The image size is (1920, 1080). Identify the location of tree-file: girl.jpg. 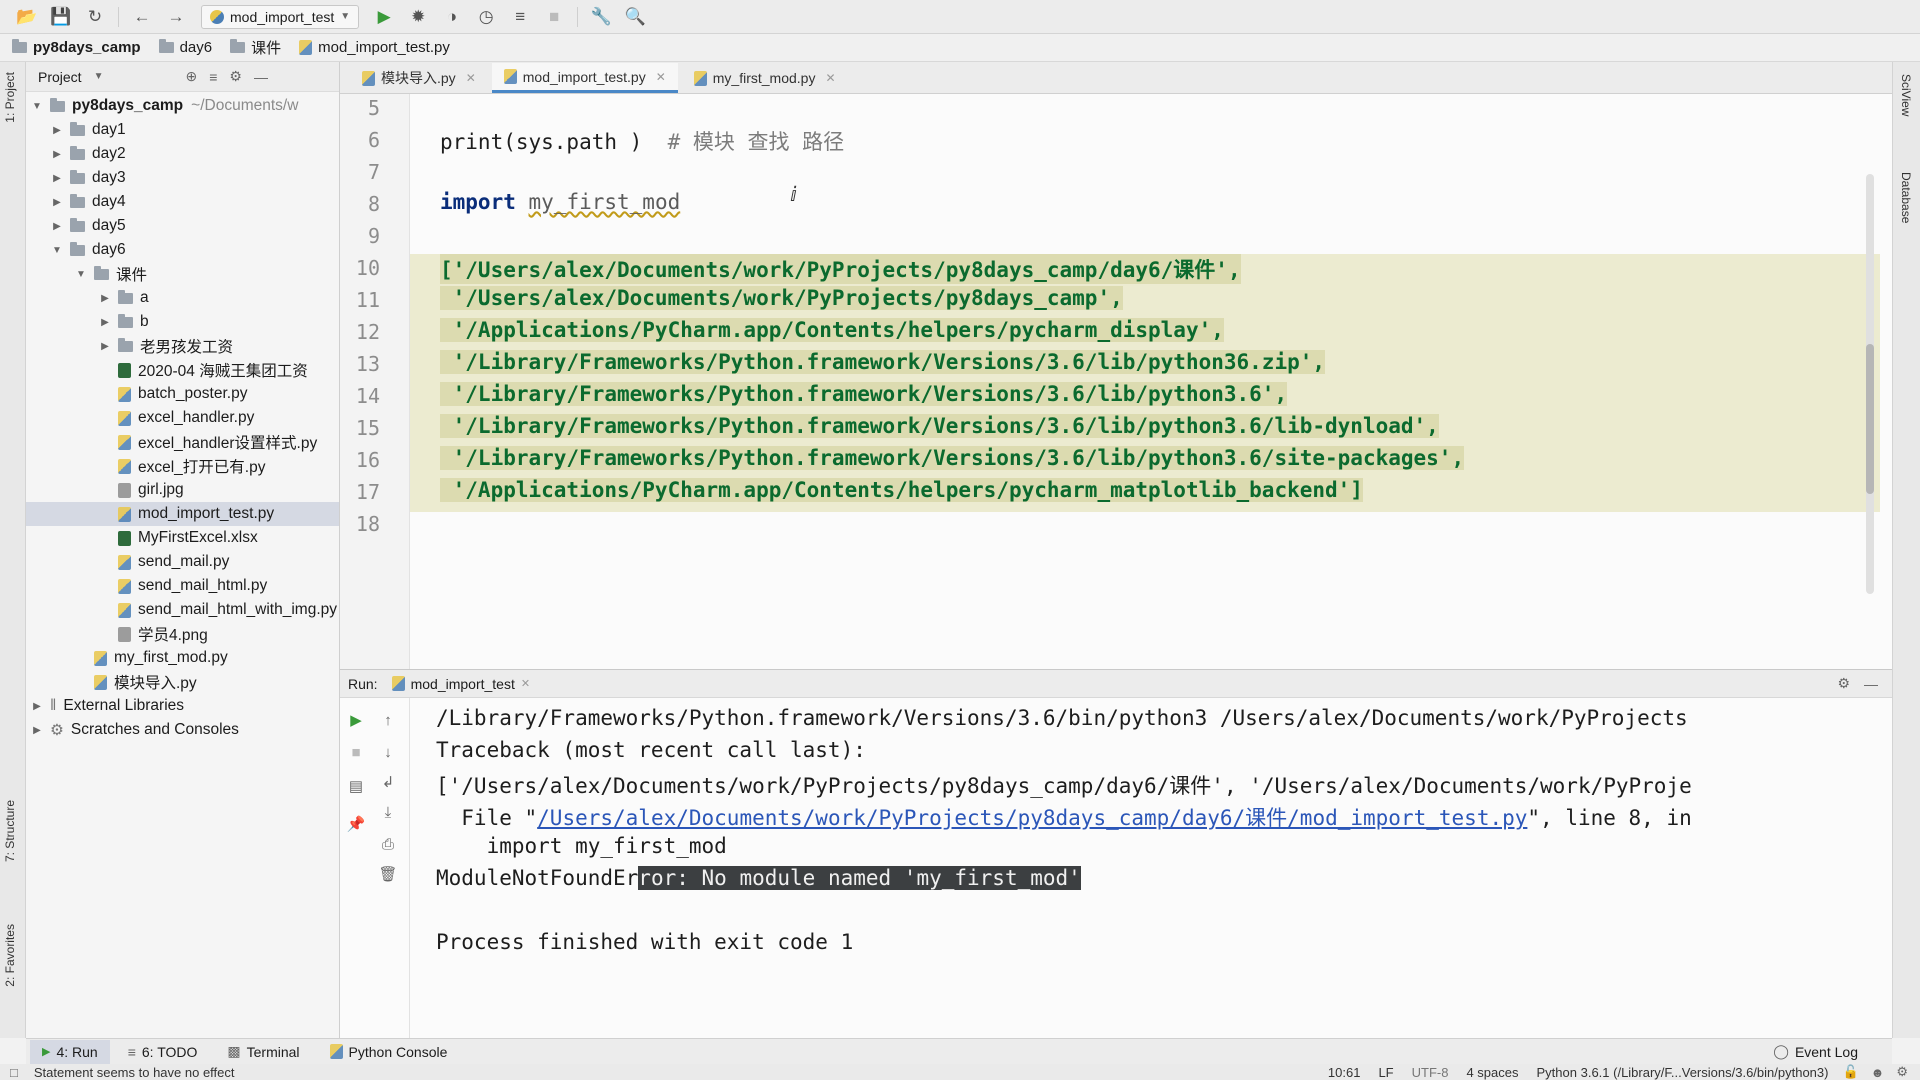
(182, 490).